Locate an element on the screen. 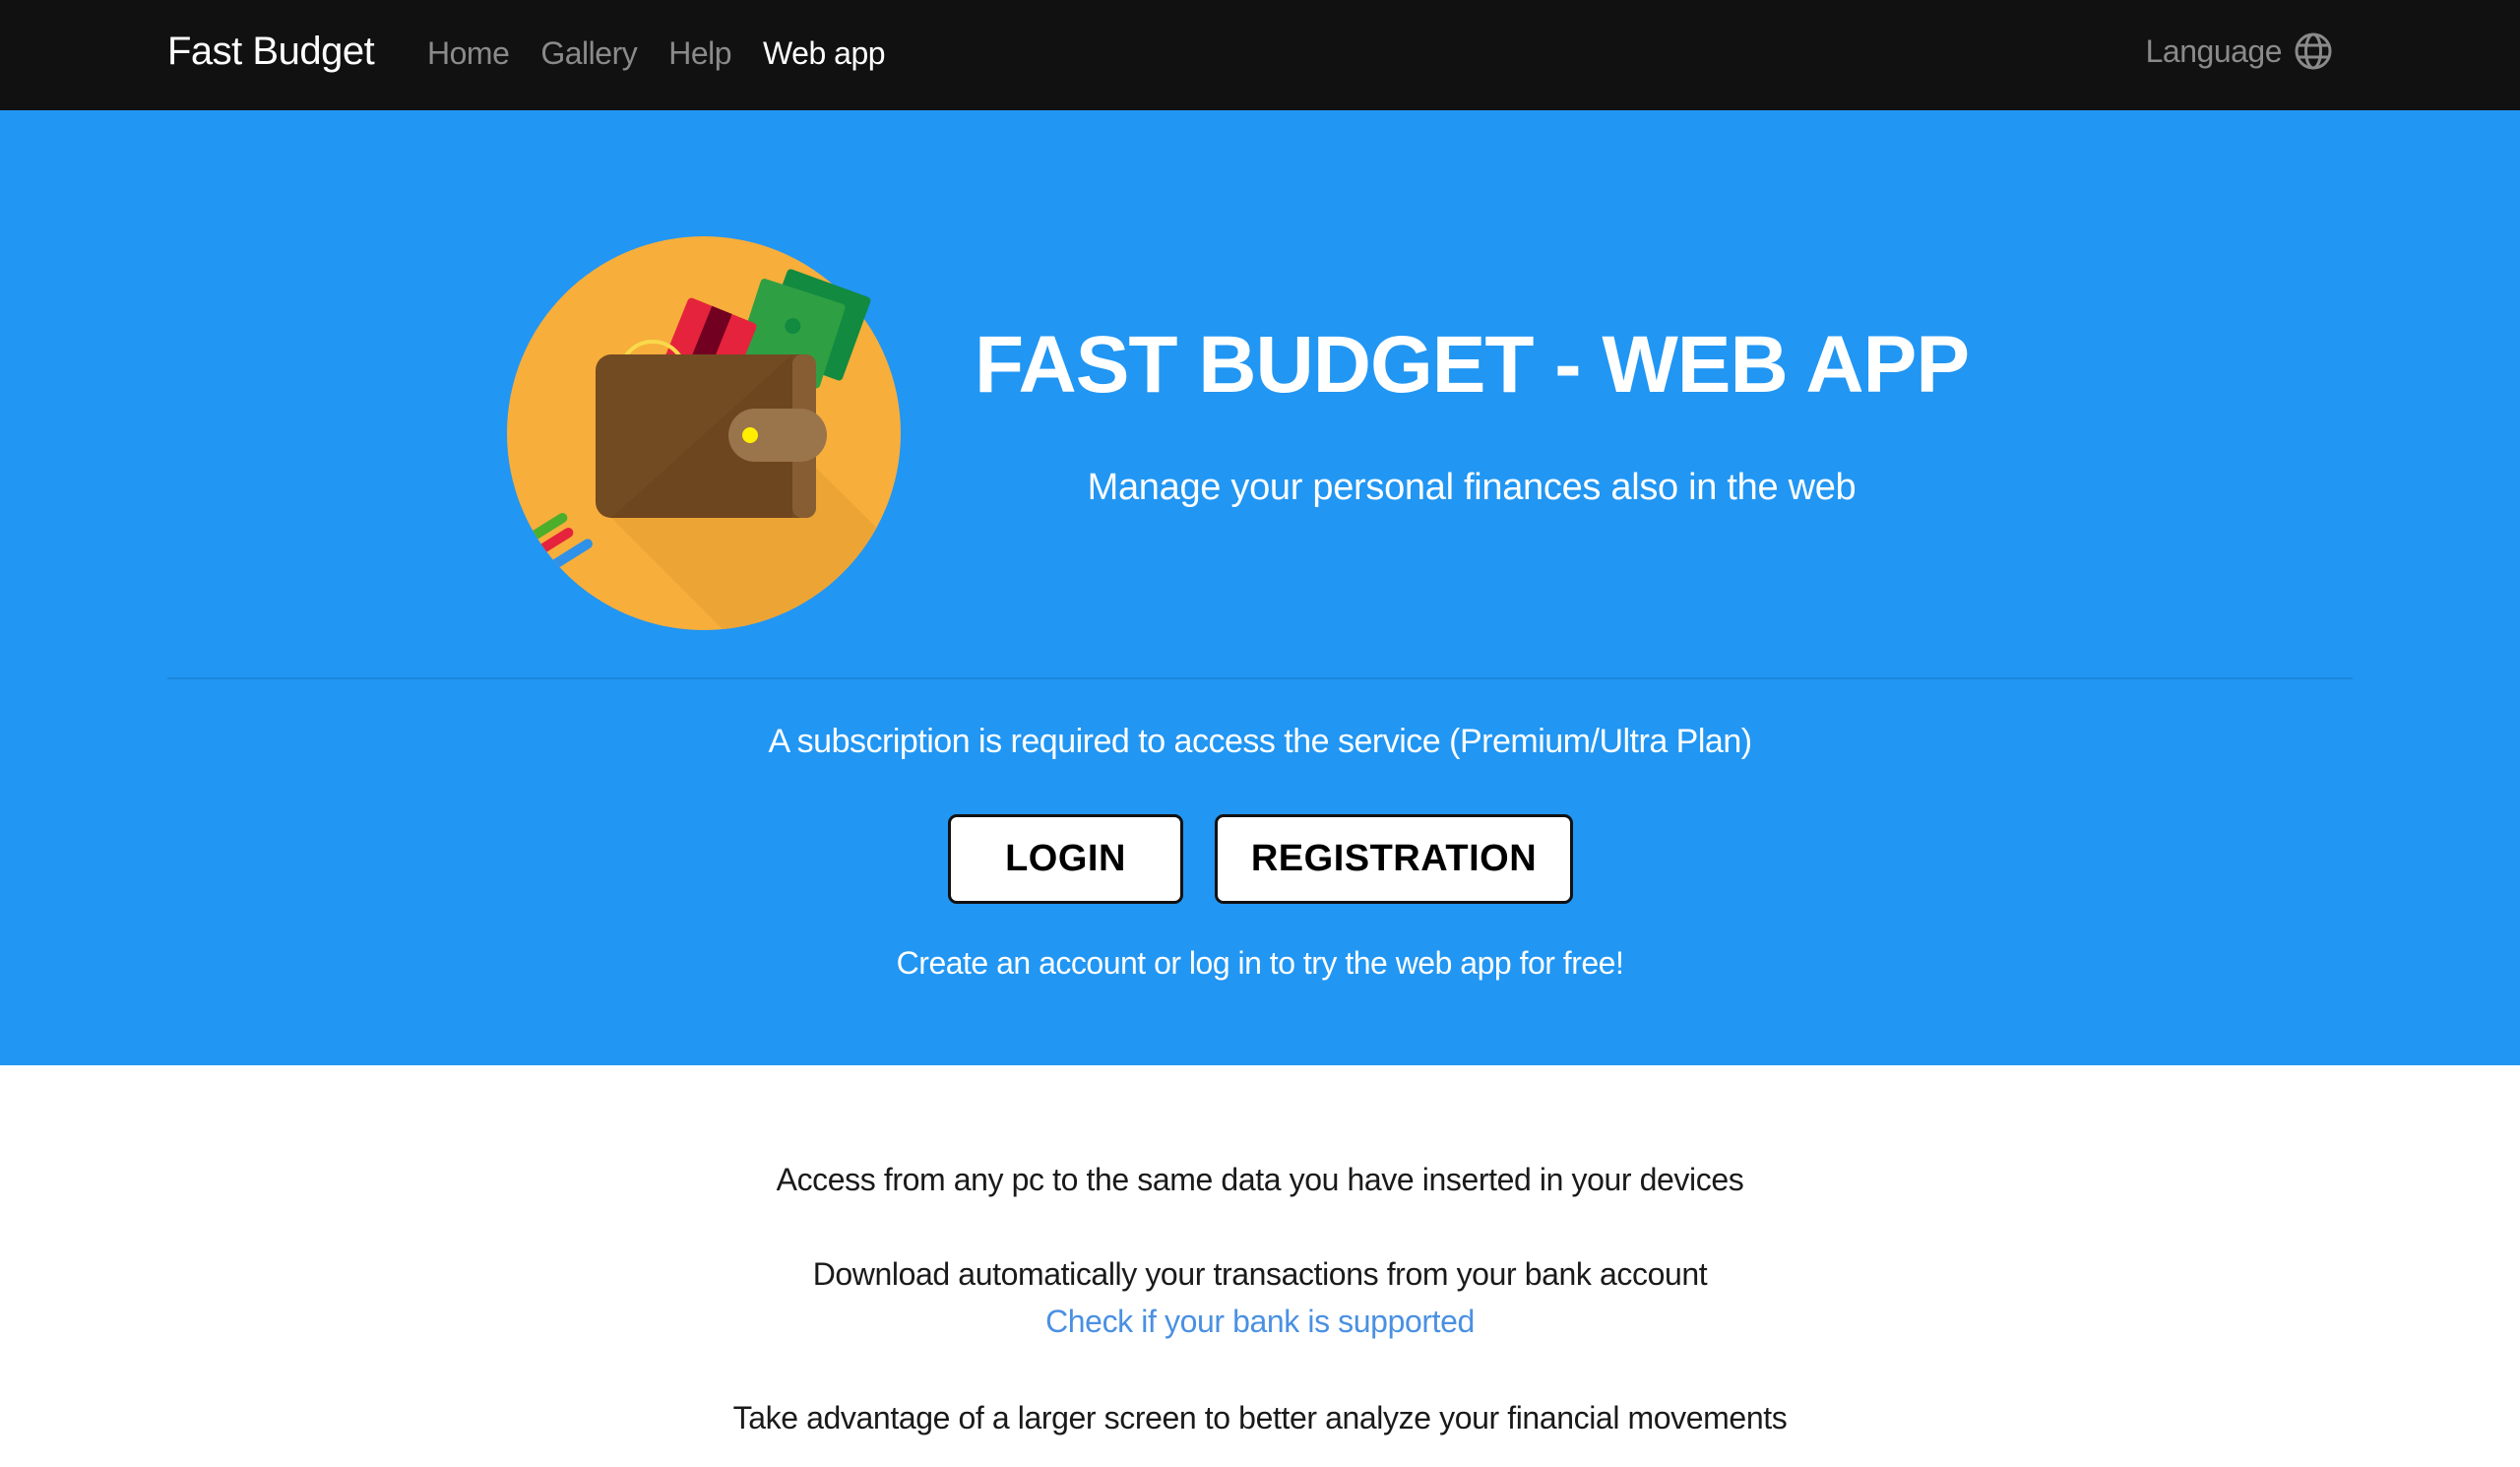  nav-link-web-app: Web app is located at coordinates (824, 53).